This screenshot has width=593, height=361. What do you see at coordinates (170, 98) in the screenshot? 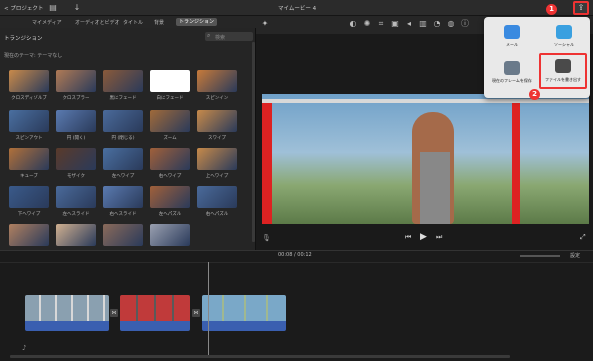
I see `transition-label: 白にフェード` at bounding box center [170, 98].